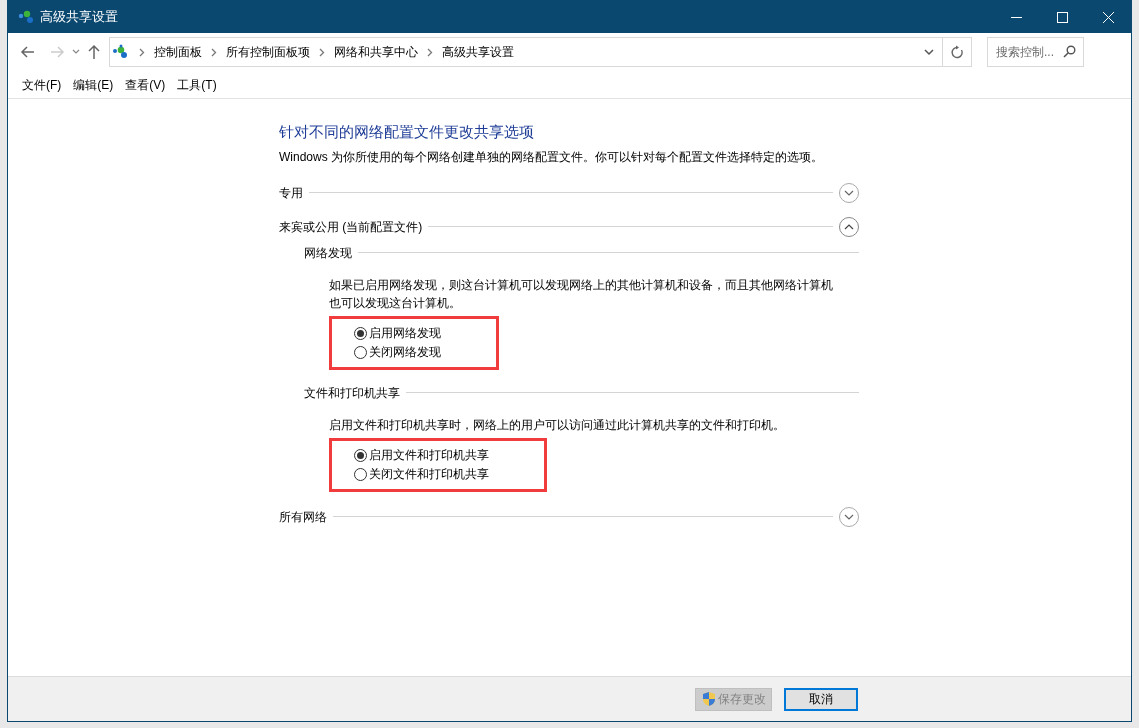  What do you see at coordinates (76, 52) in the screenshot?
I see `history-dropdown-icon` at bounding box center [76, 52].